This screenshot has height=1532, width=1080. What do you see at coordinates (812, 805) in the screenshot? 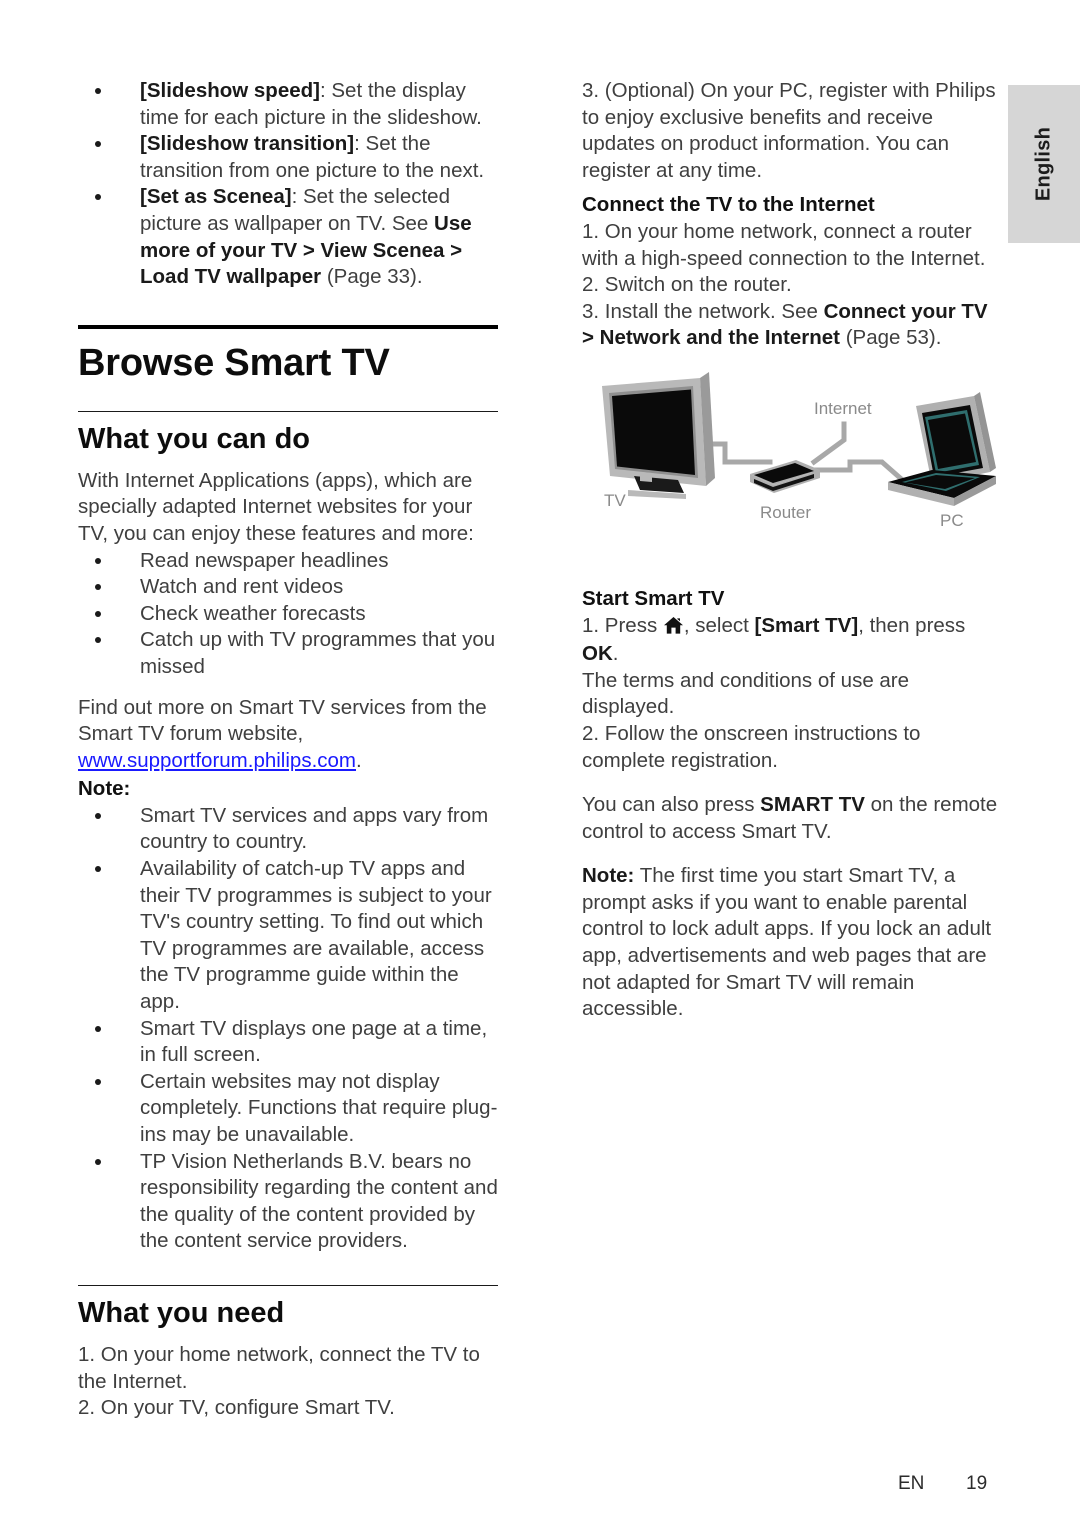
I see `smart-tv-key: SMART TV` at bounding box center [812, 805].